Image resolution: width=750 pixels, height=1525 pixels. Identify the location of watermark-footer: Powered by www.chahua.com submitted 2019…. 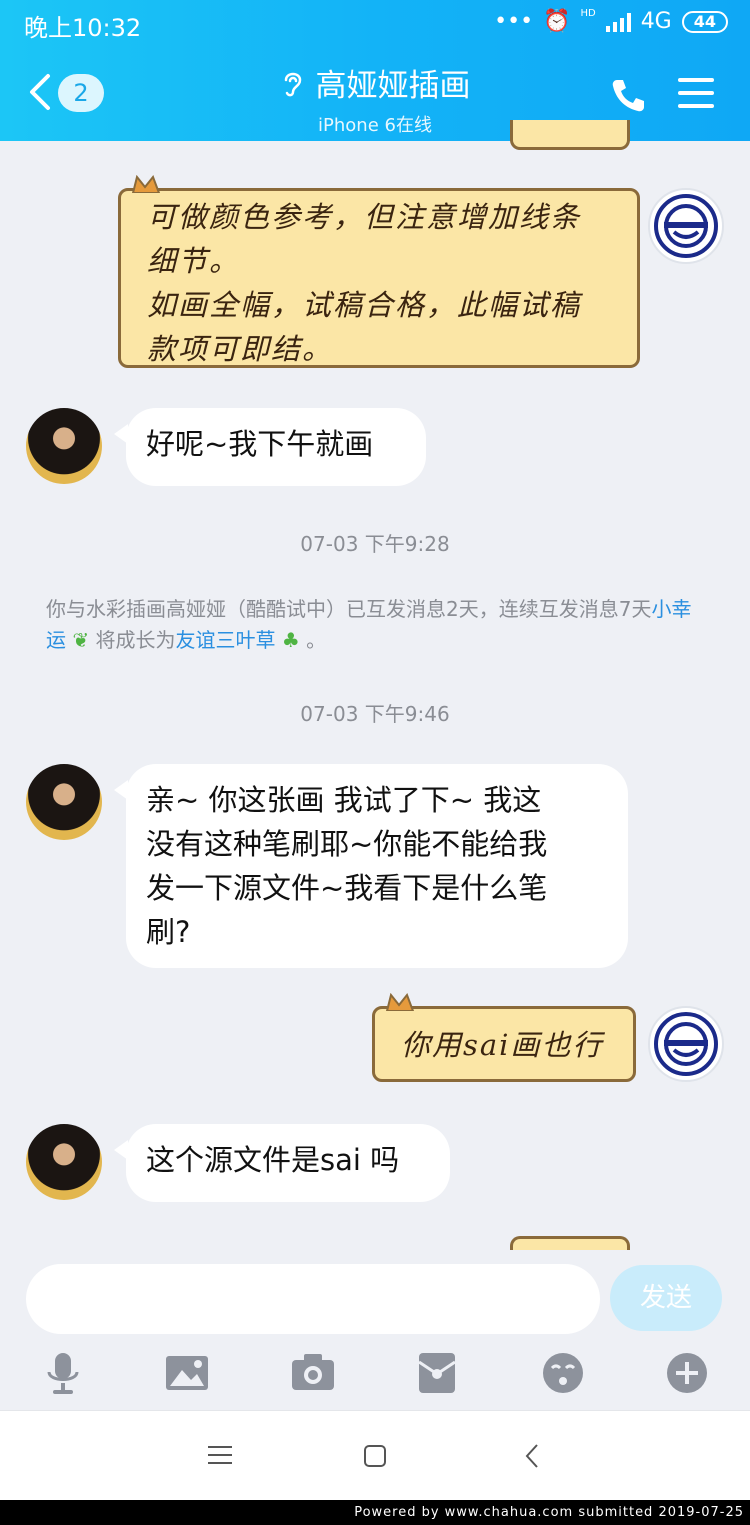
(375, 1512).